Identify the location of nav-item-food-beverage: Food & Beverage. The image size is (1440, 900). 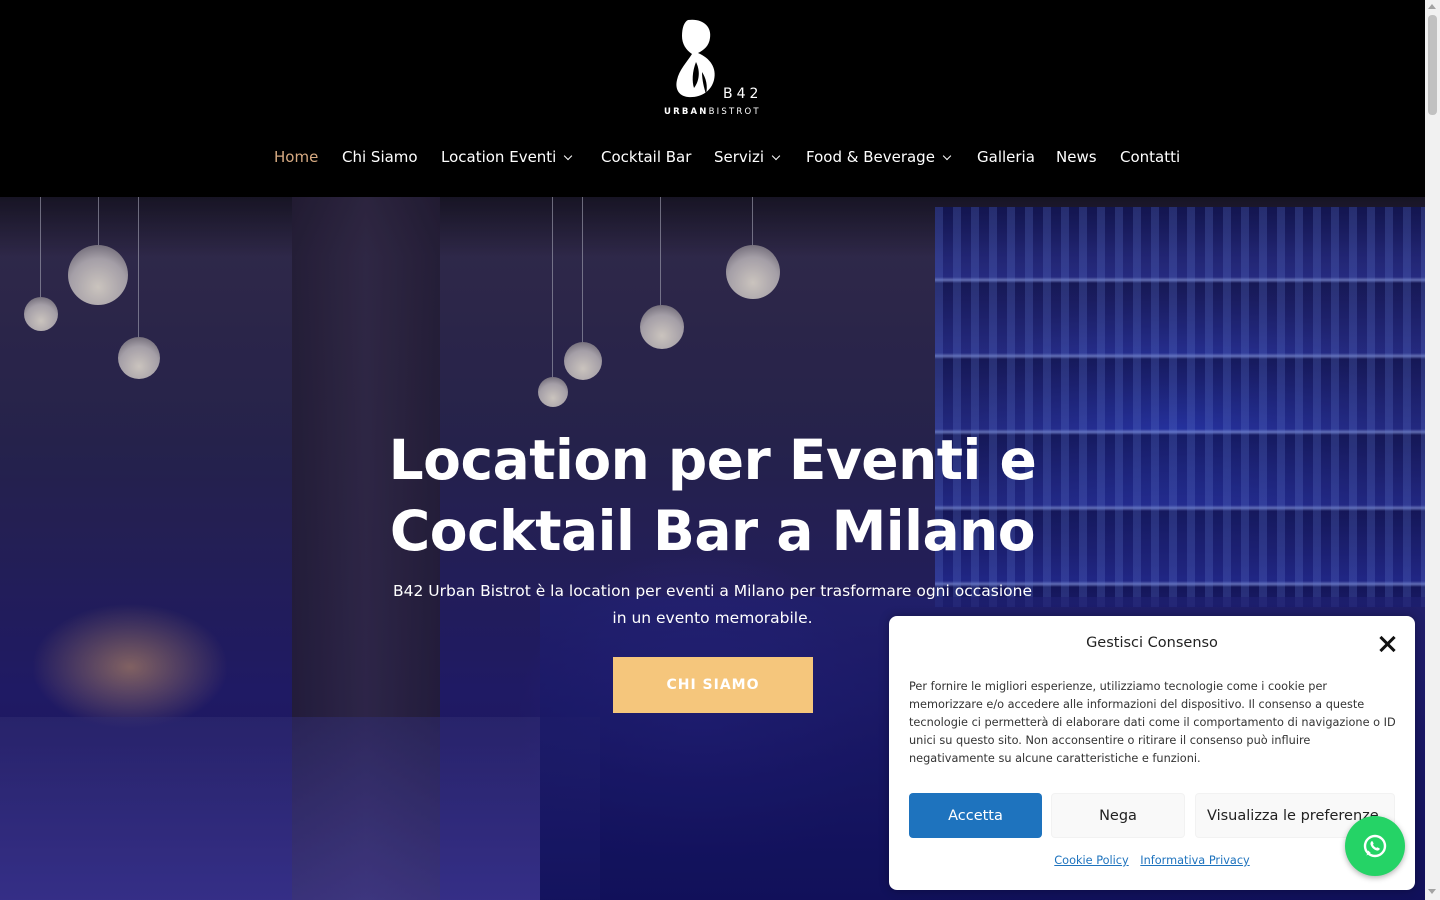
(879, 157).